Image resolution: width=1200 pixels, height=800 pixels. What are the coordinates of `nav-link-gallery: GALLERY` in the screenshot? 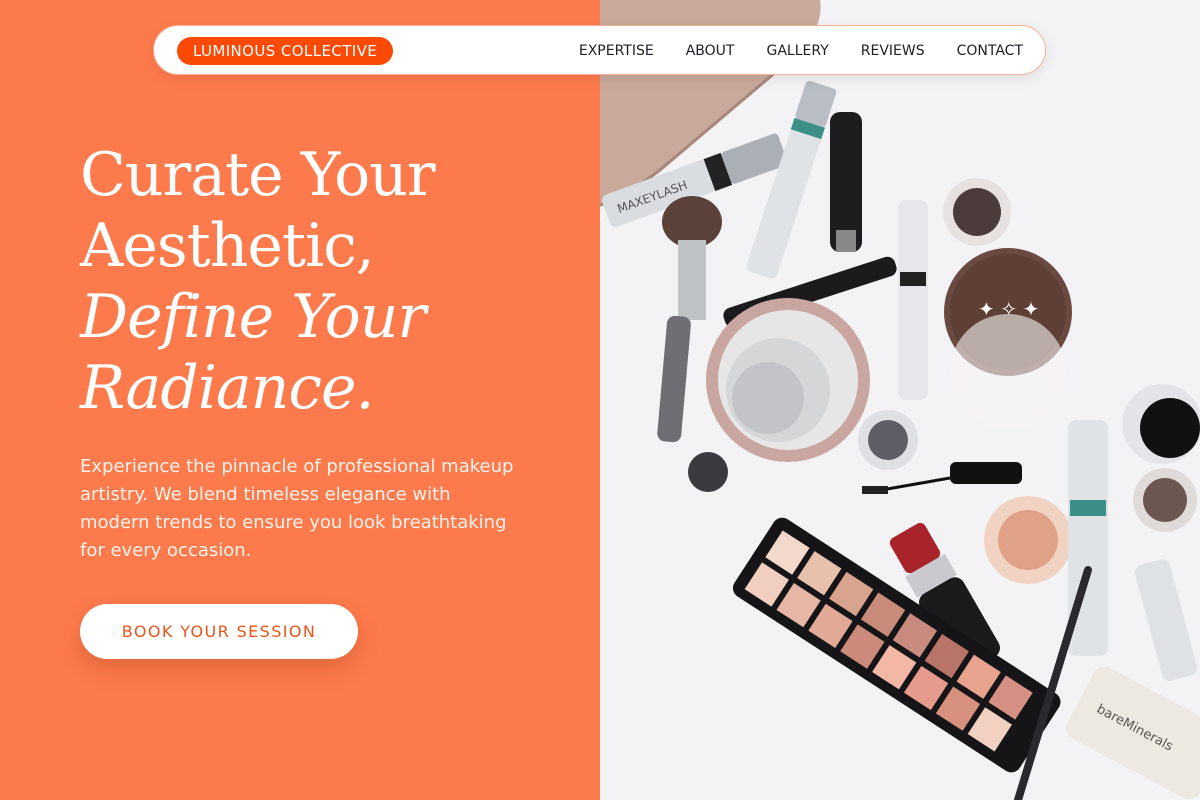 It's located at (797, 51).